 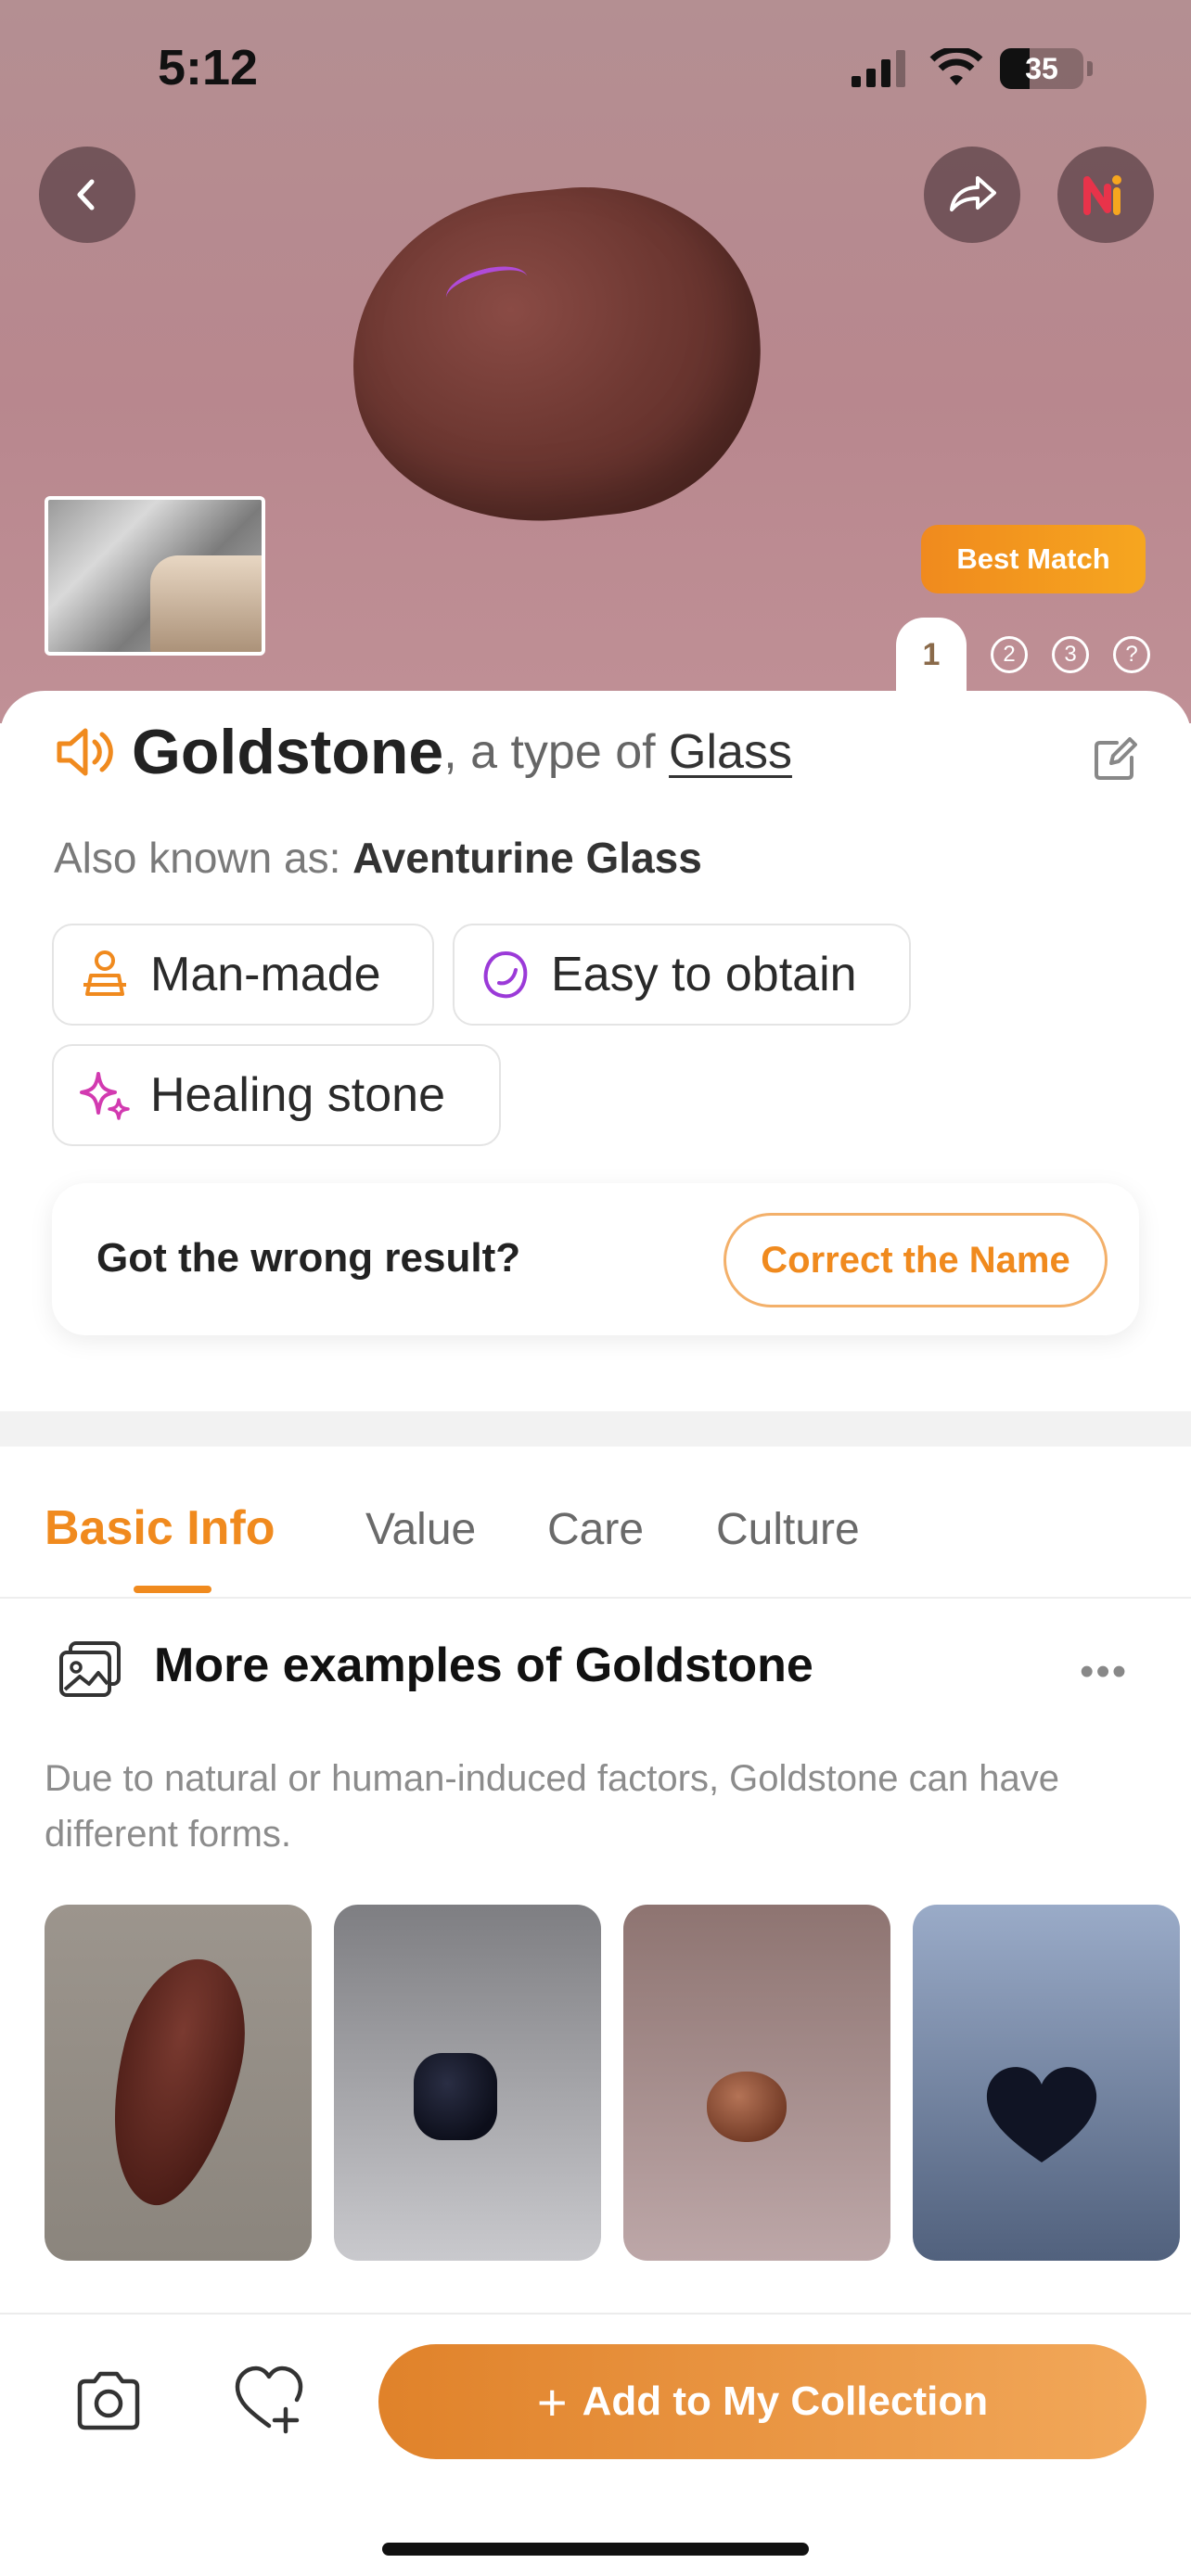 I want to click on tag-healing-stone: Healing stone, so click(x=276, y=1095).